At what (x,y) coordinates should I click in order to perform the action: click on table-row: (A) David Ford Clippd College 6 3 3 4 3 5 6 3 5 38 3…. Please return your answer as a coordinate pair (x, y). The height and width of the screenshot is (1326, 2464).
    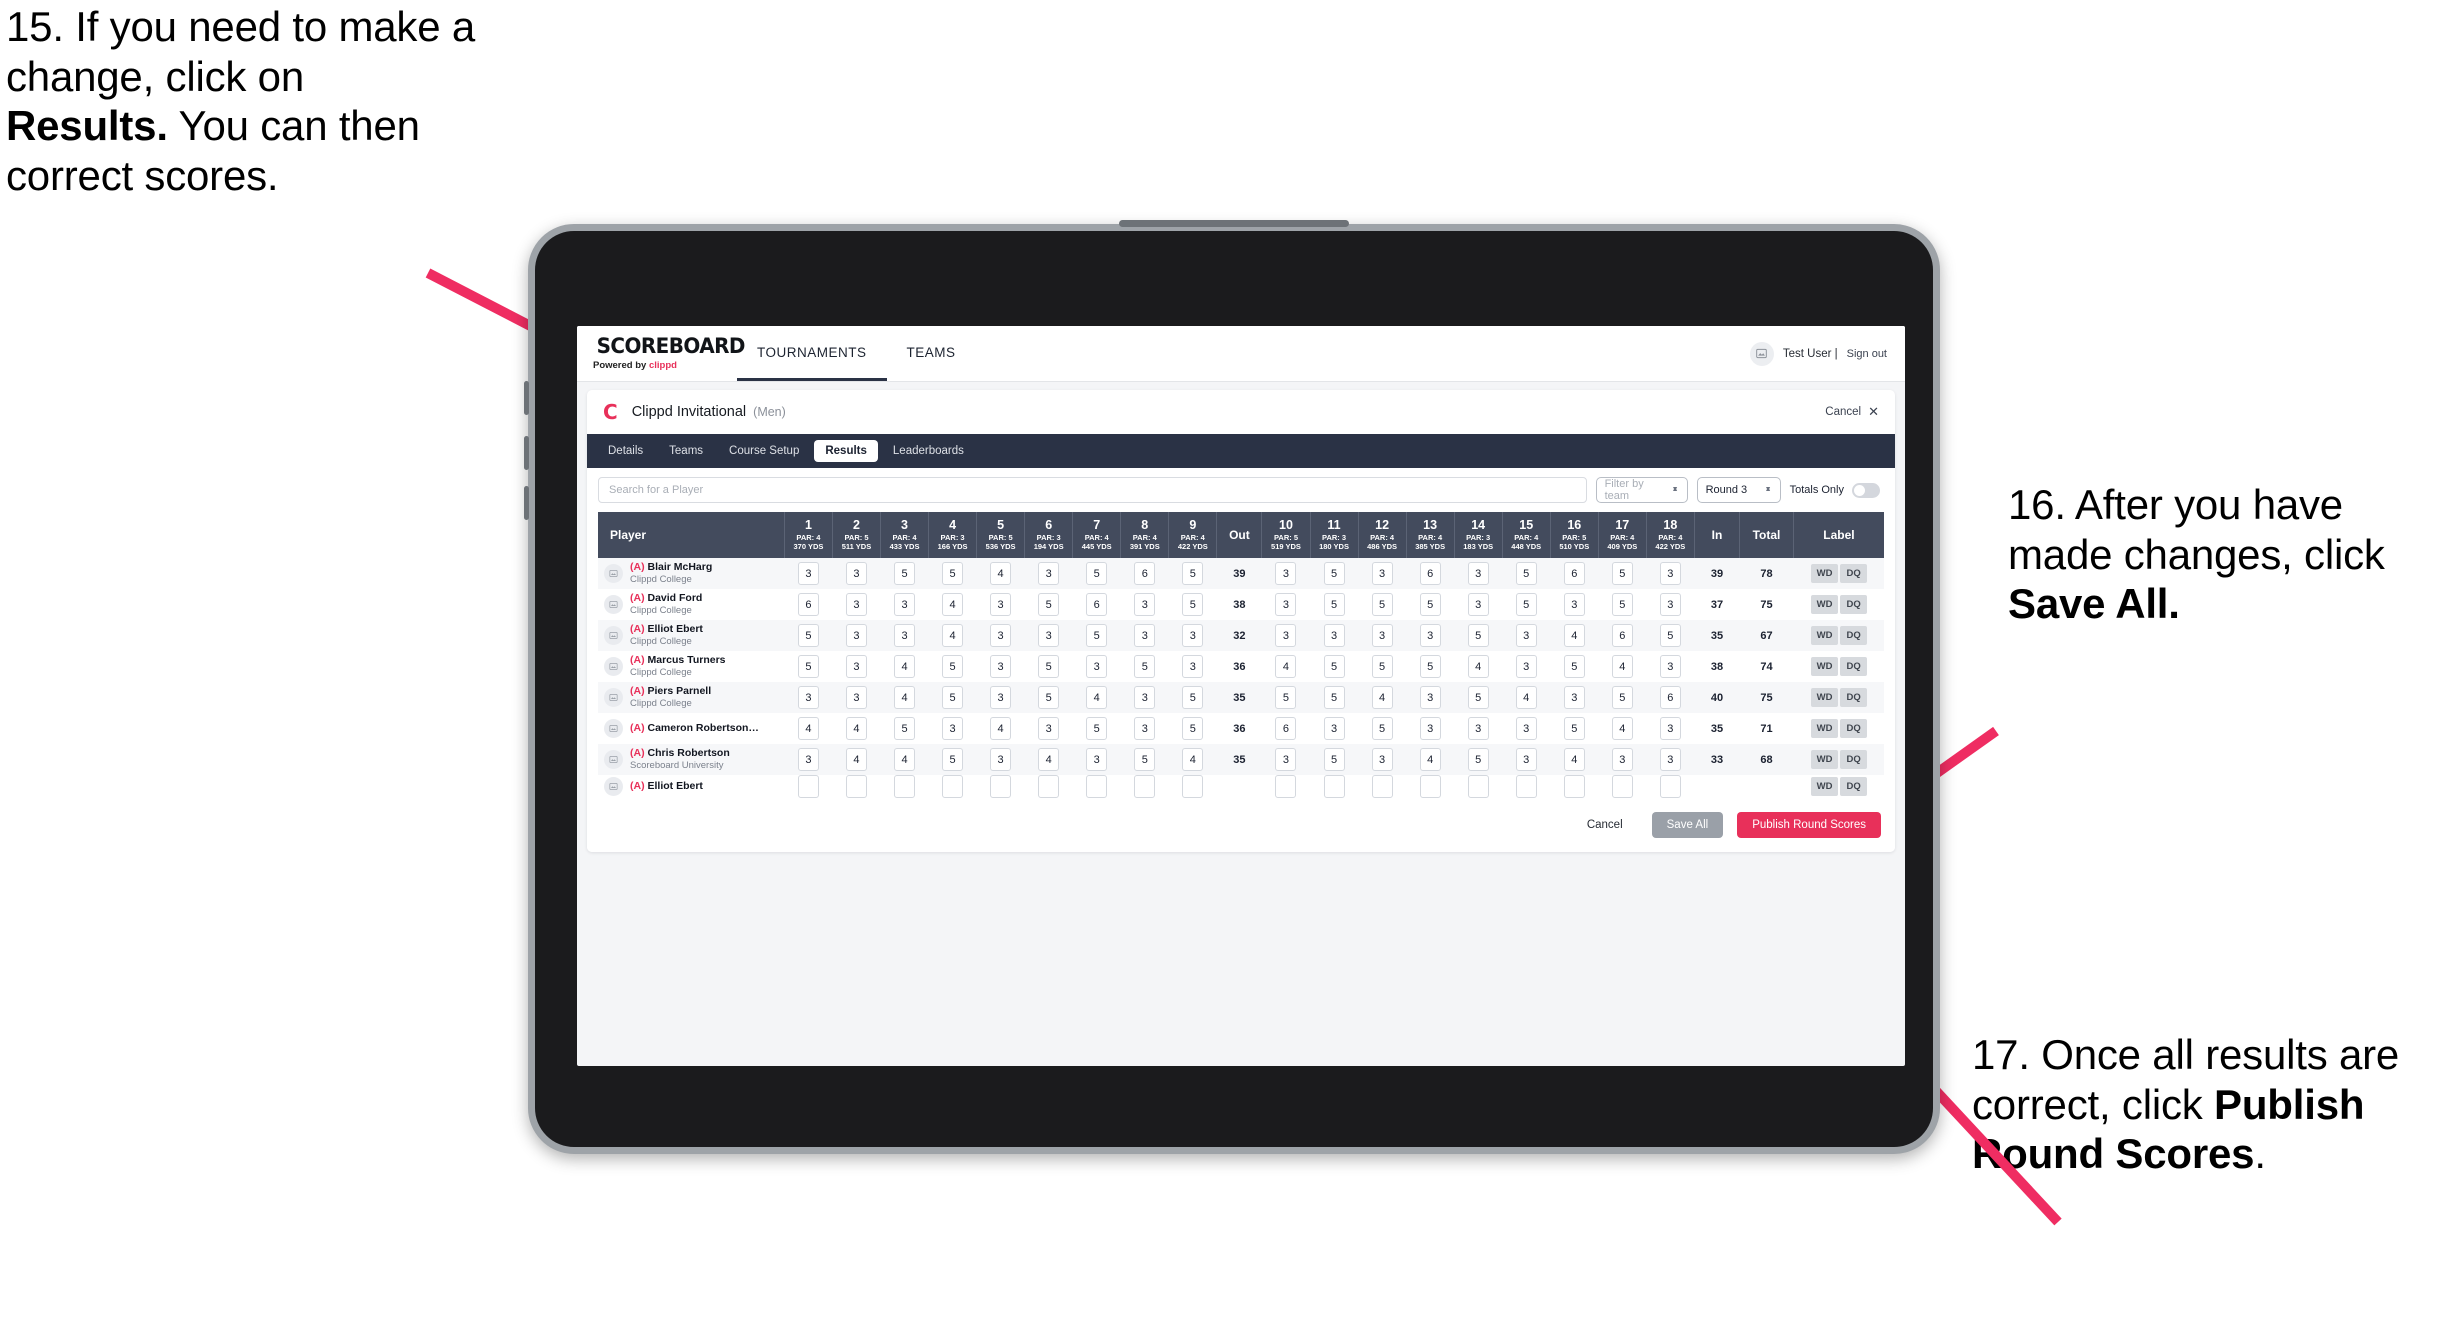
    Looking at the image, I should click on (1241, 604).